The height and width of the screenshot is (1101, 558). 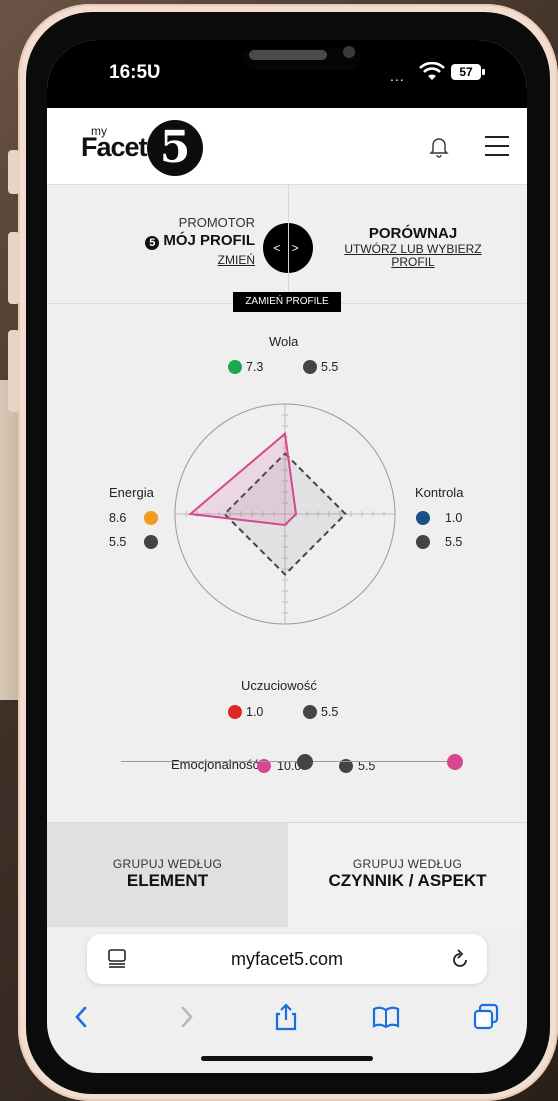 I want to click on groupby-element-sub: GRUPUJ WEDŁUG, so click(x=167, y=864).